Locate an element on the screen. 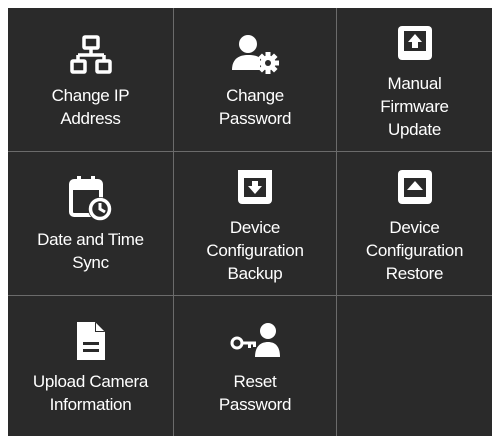  device-configuration-restore-tile: Device Configuration Restore is located at coordinates (414, 223).